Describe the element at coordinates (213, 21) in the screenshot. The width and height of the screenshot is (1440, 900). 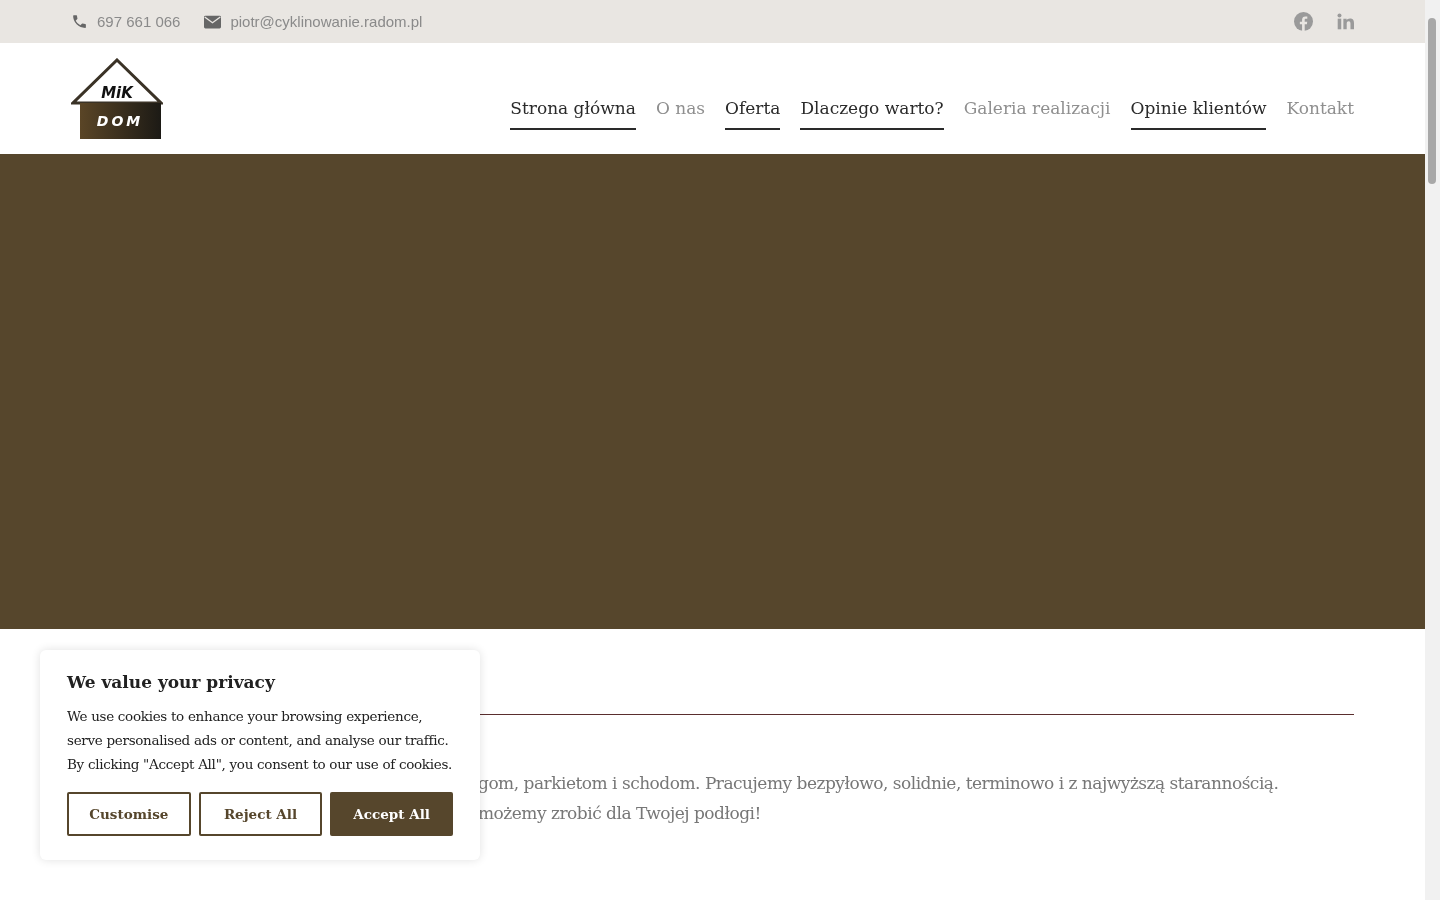
I see `envelope-icon` at that location.